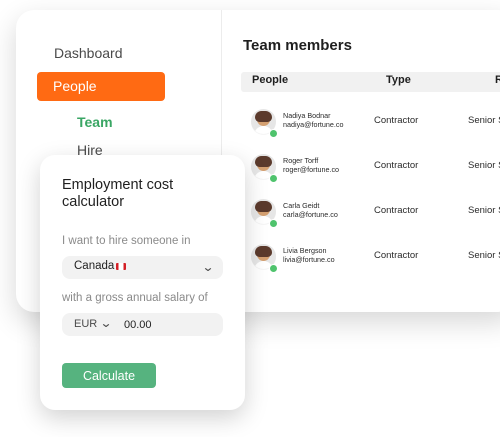  What do you see at coordinates (101, 86) in the screenshot?
I see `sidebar-item-people: People` at bounding box center [101, 86].